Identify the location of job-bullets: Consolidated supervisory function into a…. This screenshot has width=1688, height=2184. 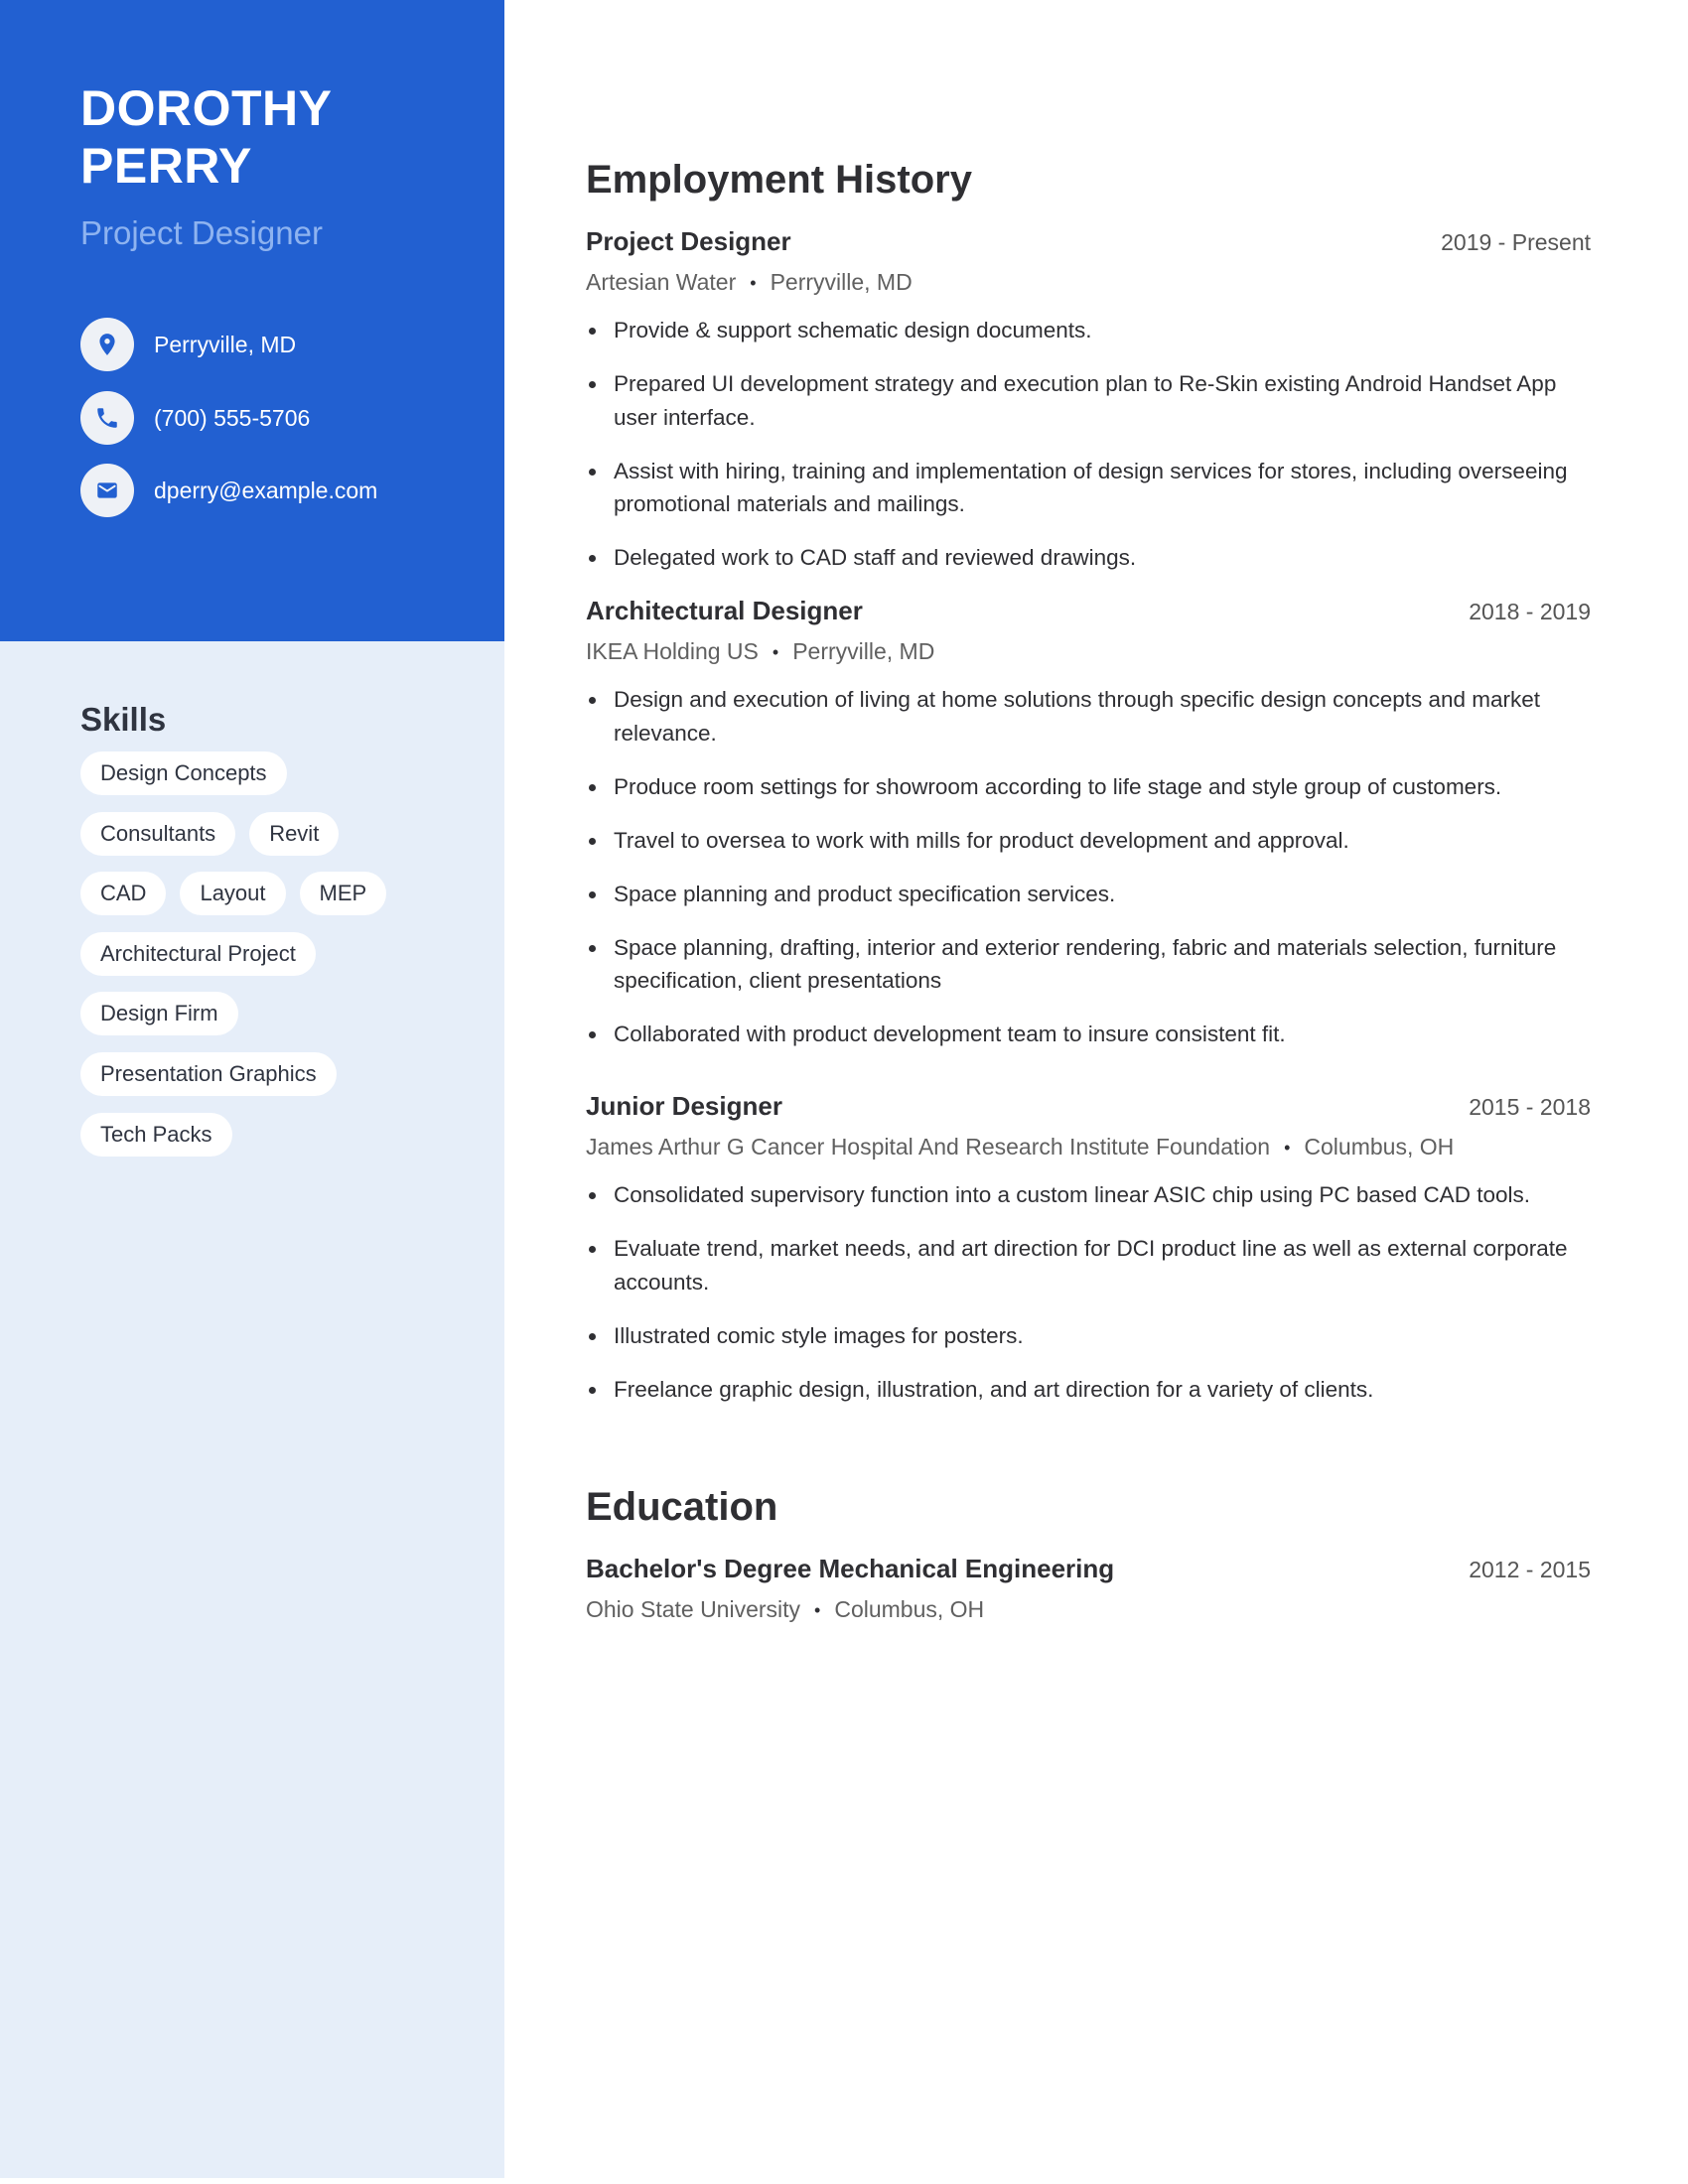
(1088, 1292).